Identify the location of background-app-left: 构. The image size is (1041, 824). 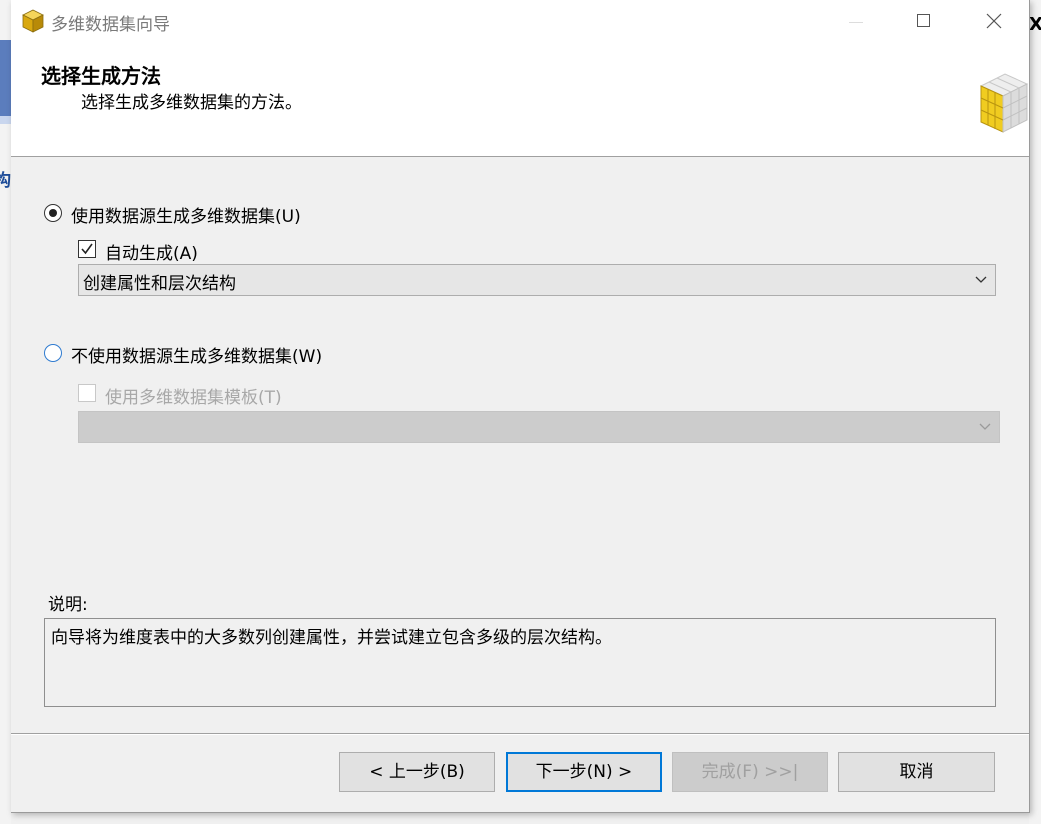
(5, 412).